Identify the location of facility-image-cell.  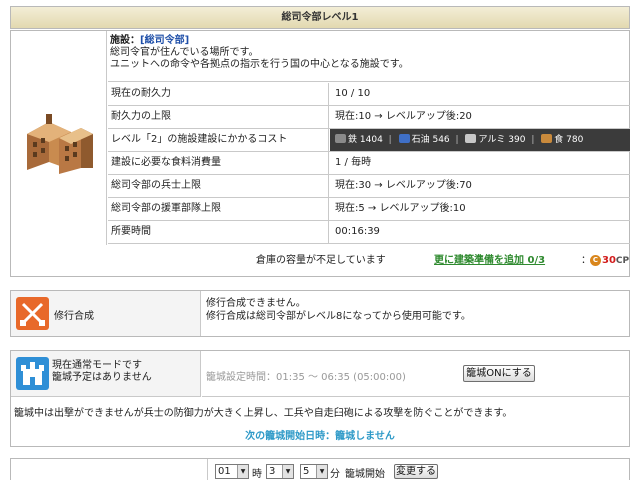
(59, 138).